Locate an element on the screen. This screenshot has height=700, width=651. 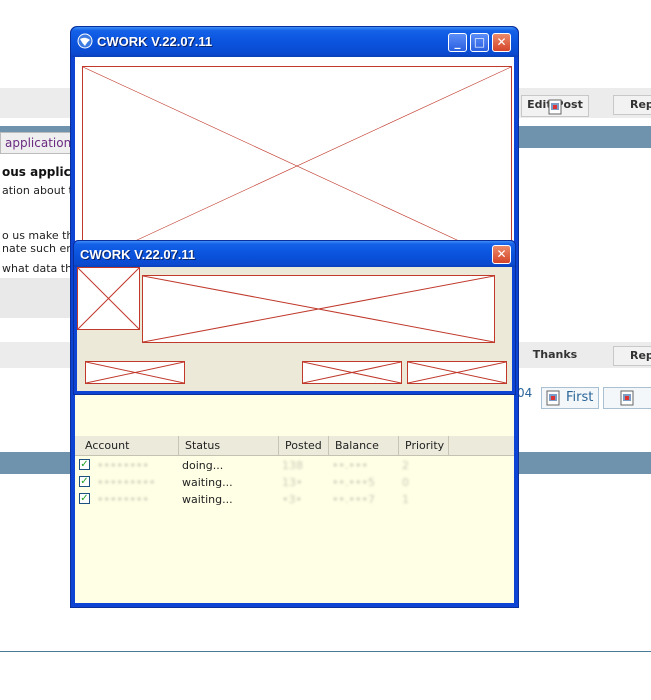
table-row: ✓ •••••••• waiting... •3• ••.•••7 1 is located at coordinates (289, 499).